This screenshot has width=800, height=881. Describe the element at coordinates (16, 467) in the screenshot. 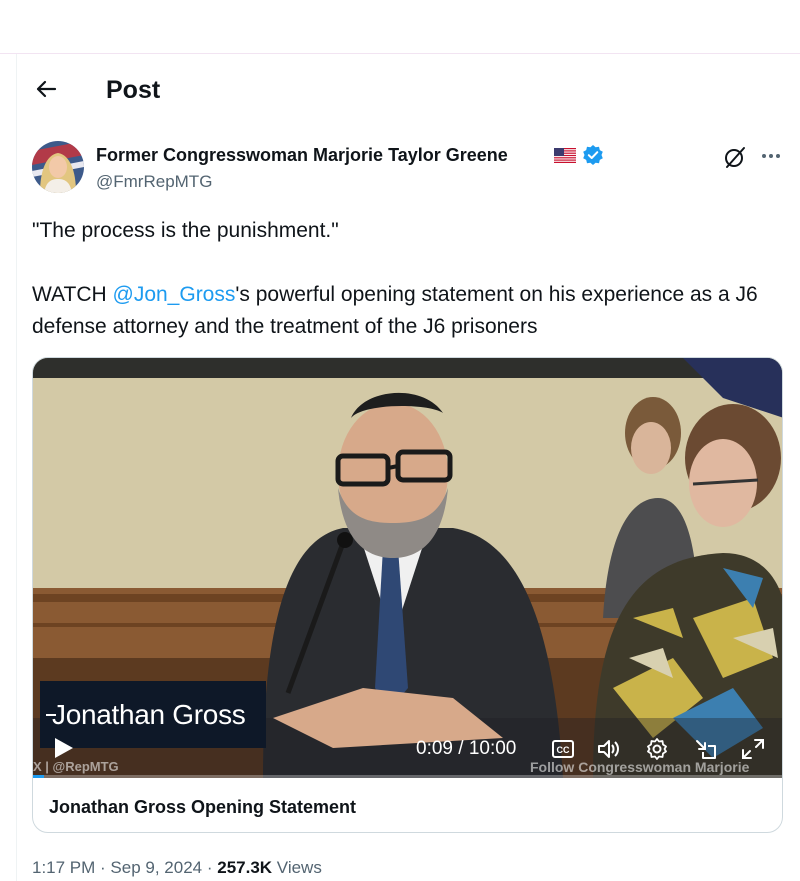

I see `column-border` at that location.